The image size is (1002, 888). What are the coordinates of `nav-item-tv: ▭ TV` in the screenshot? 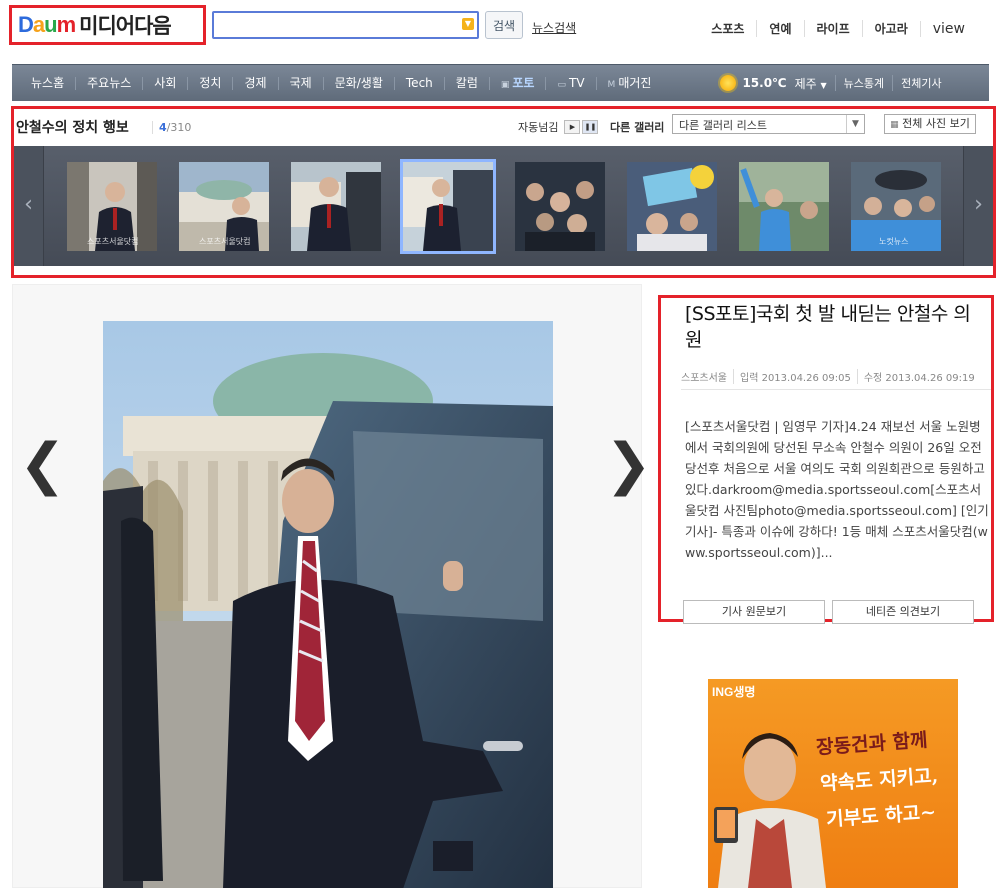 It's located at (570, 82).